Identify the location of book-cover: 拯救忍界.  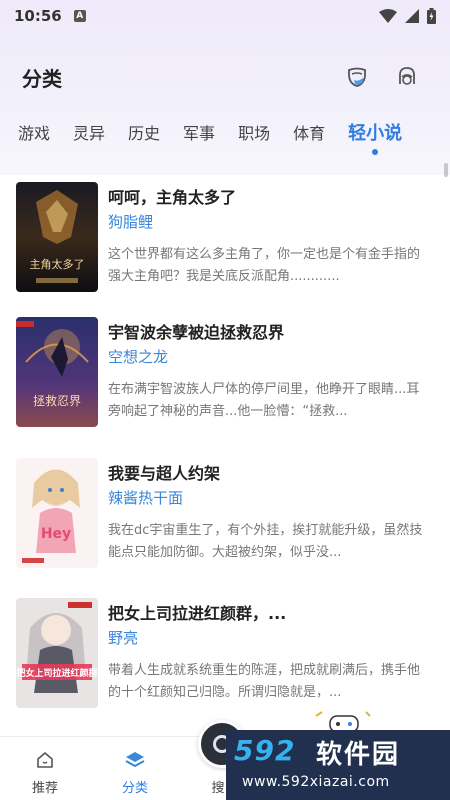
(57, 372).